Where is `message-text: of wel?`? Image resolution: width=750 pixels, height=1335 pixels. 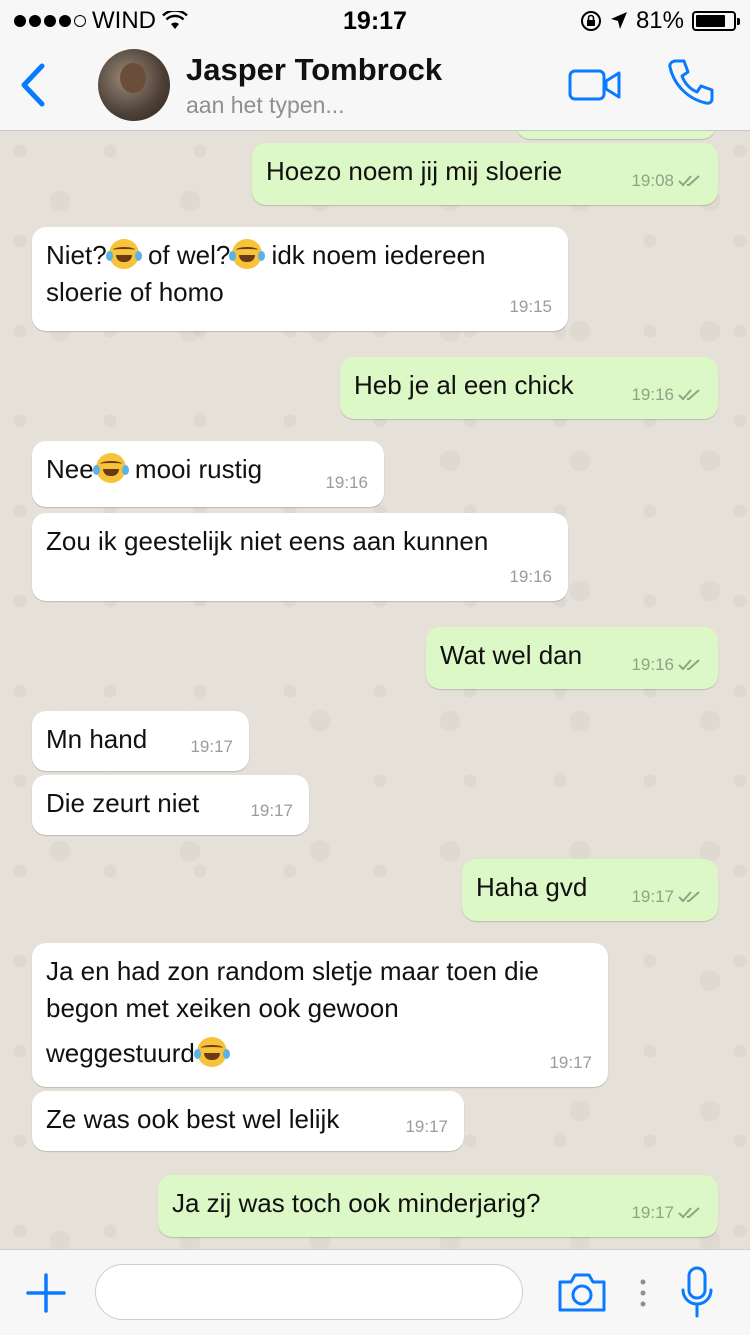
message-text: of wel? is located at coordinates (189, 255).